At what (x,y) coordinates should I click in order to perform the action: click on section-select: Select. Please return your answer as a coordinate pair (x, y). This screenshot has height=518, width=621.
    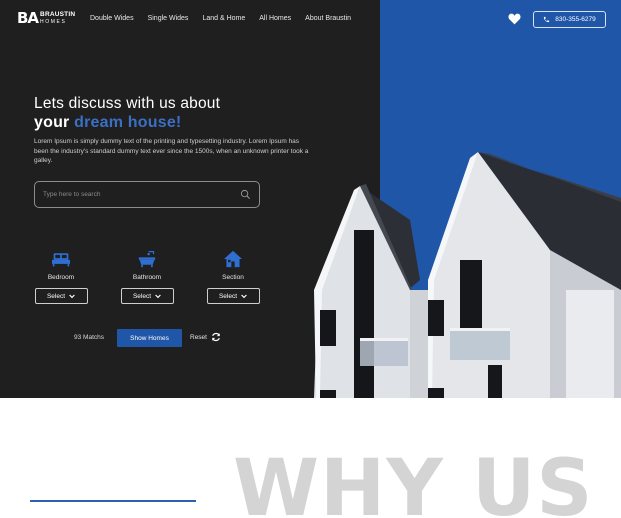
    Looking at the image, I should click on (233, 296).